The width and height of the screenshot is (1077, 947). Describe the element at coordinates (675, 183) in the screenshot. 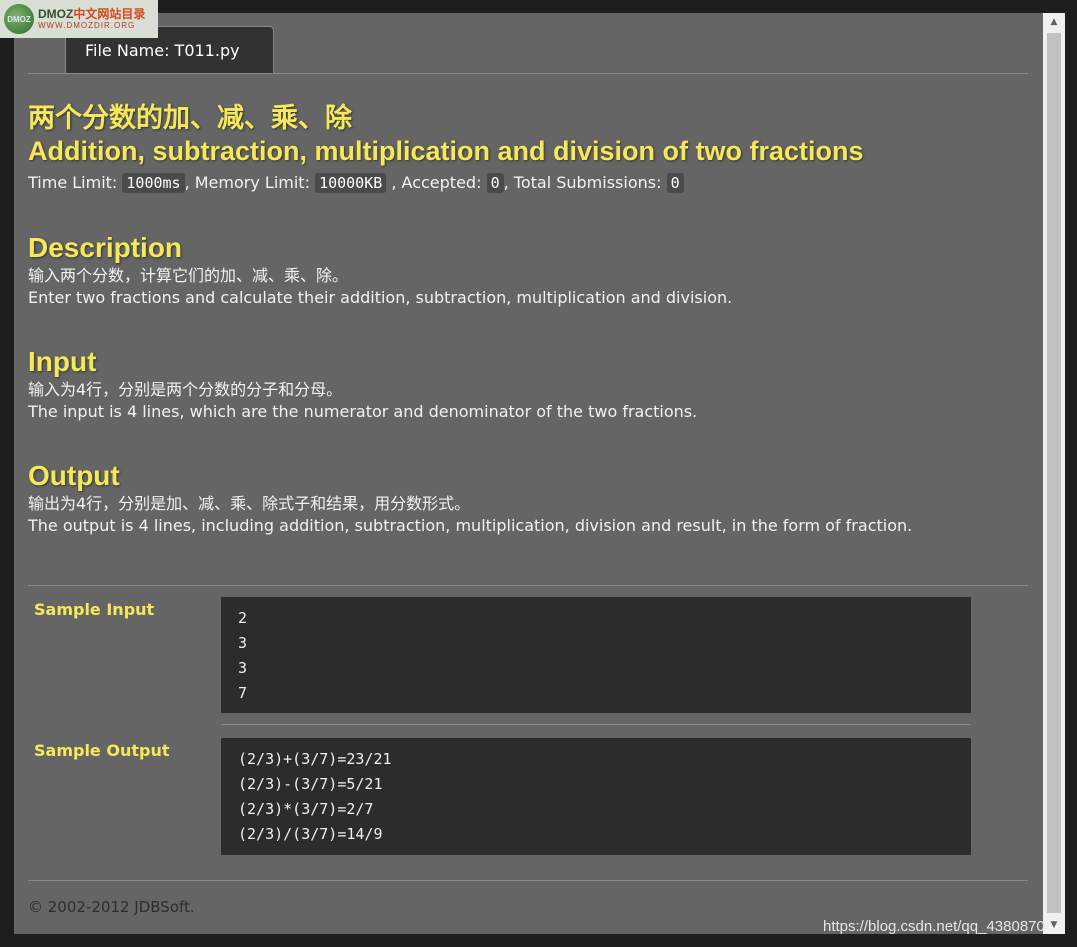

I see `submissions-value: 0` at that location.